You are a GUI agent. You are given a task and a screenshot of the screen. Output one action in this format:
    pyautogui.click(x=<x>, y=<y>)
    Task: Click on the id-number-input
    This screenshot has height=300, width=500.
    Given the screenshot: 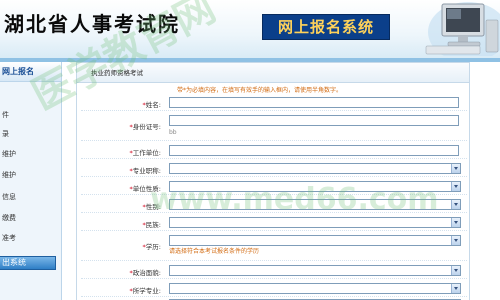 What is the action you would take?
    pyautogui.click(x=314, y=120)
    